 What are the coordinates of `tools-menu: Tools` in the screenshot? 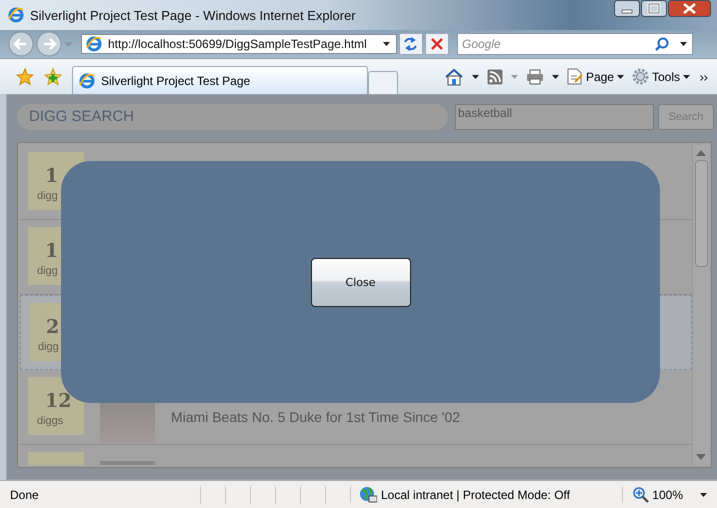 It's located at (661, 76).